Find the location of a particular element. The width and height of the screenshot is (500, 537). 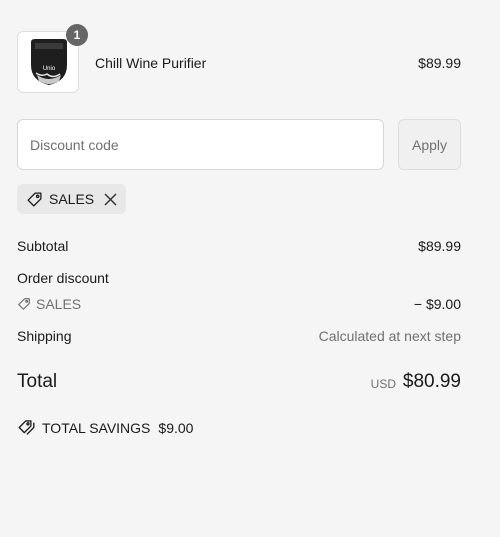

order-discount-code: SALES is located at coordinates (49, 304).